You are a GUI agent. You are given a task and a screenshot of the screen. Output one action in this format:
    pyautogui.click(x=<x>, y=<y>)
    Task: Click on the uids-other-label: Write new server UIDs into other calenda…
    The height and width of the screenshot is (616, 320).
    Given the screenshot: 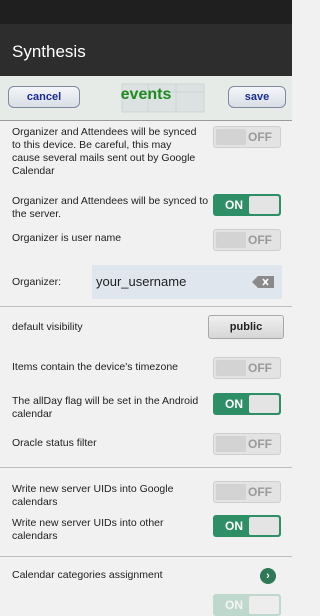 What is the action you would take?
    pyautogui.click(x=88, y=529)
    